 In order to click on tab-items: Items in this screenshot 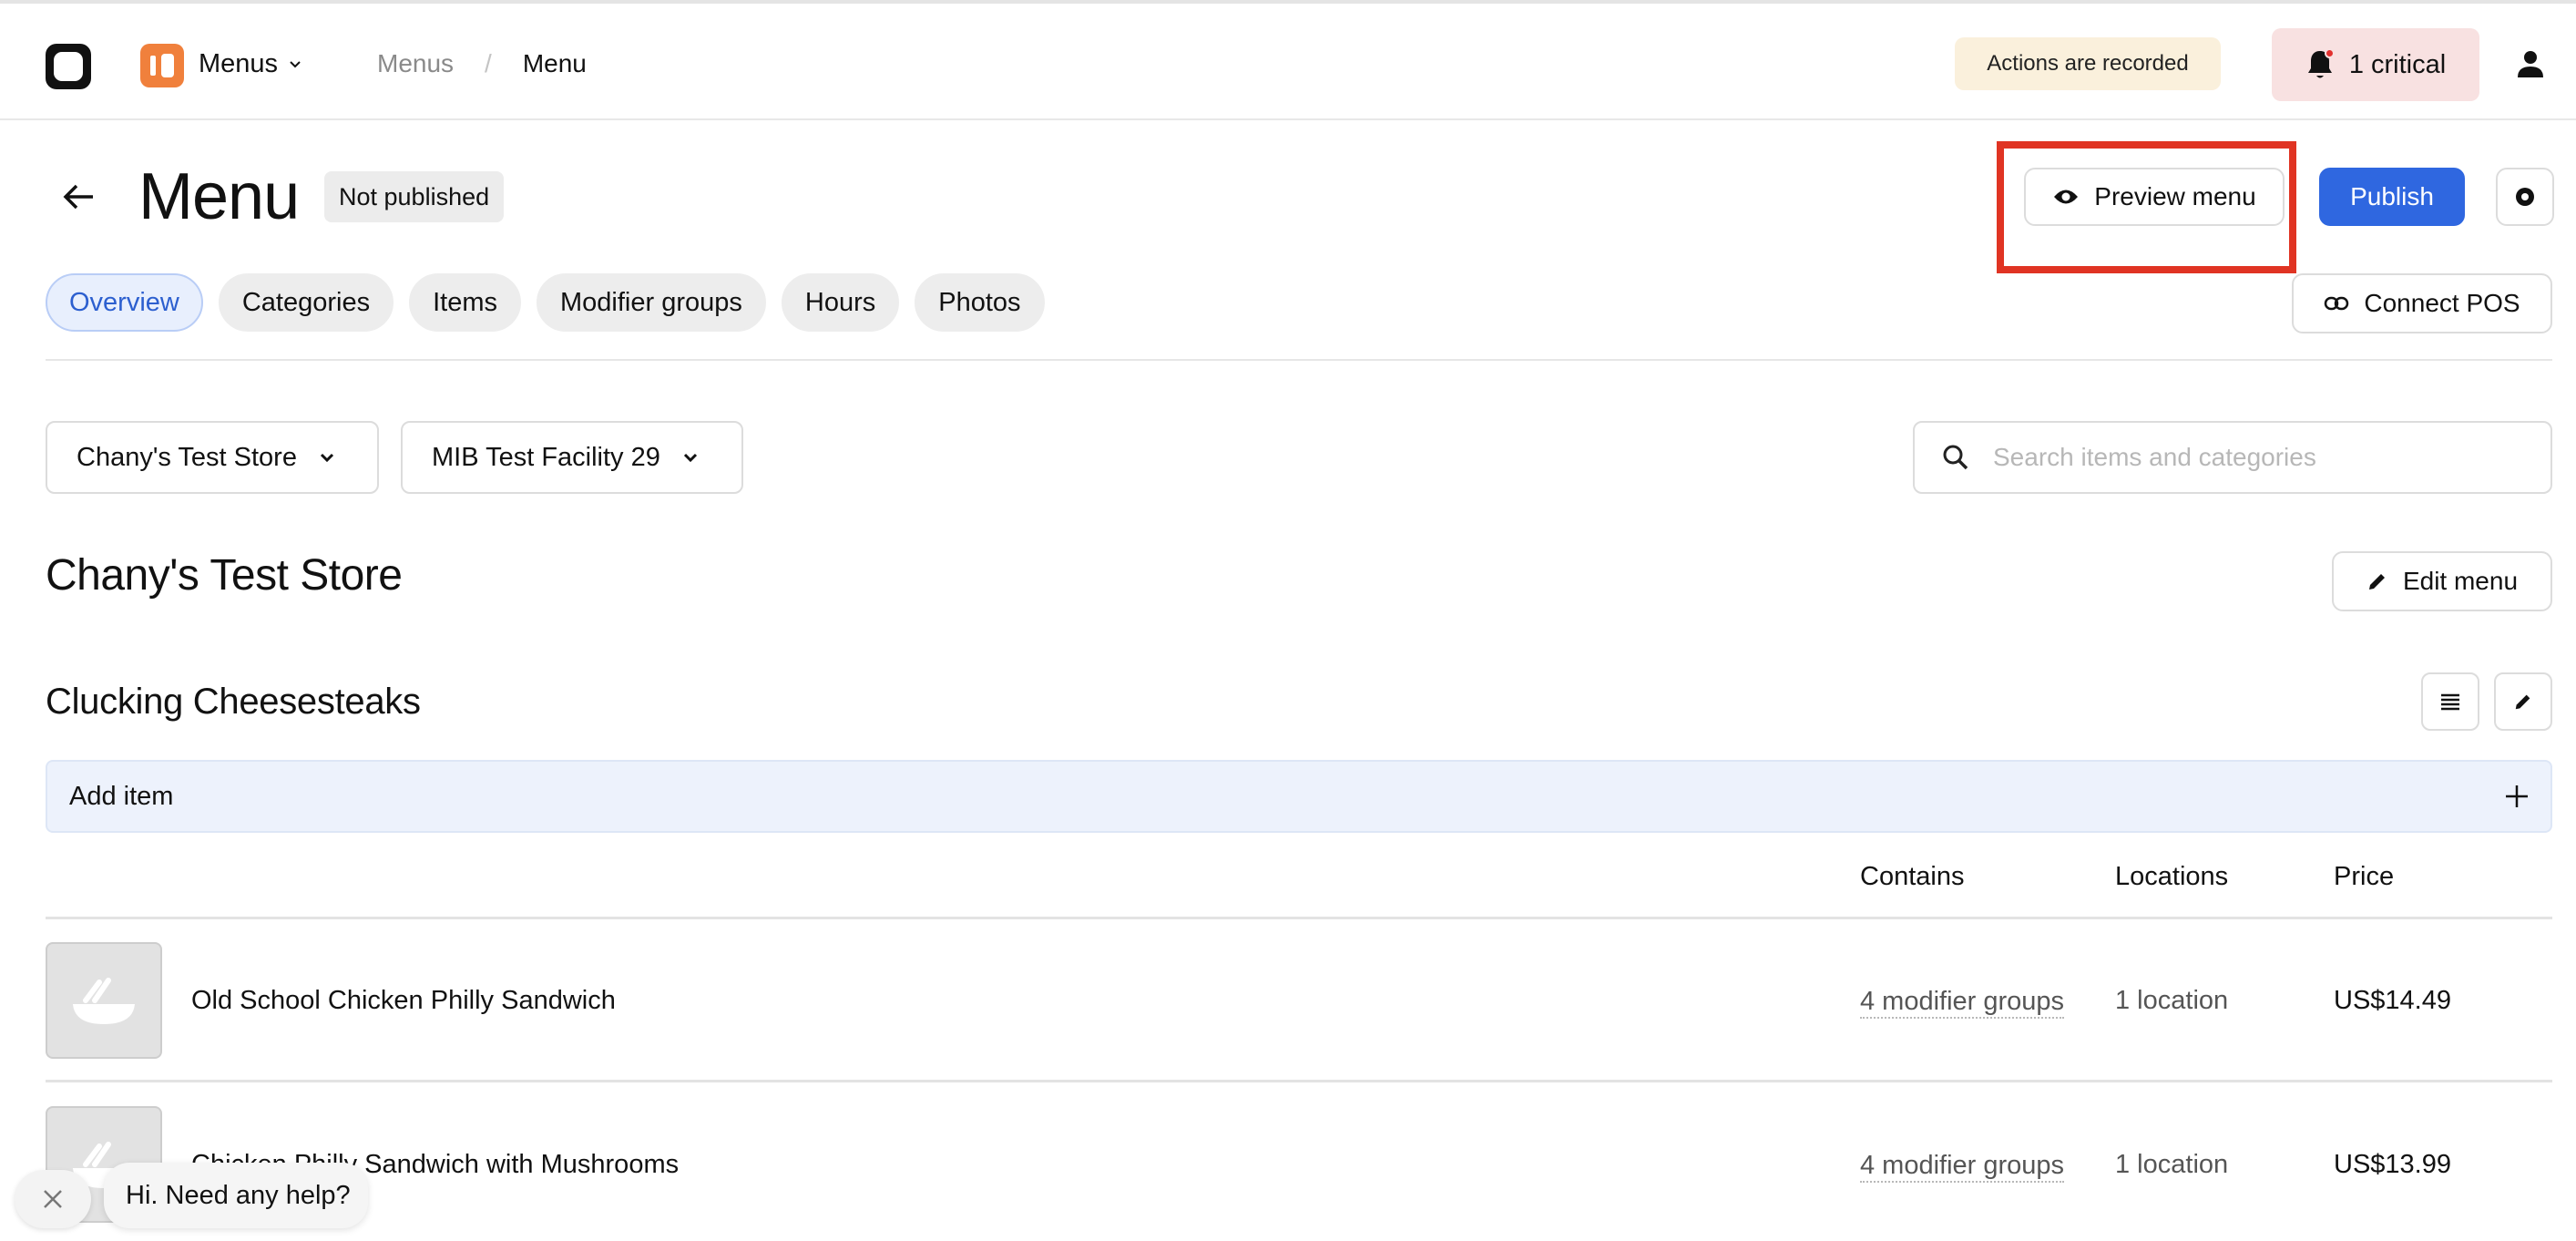, I will do `click(465, 302)`.